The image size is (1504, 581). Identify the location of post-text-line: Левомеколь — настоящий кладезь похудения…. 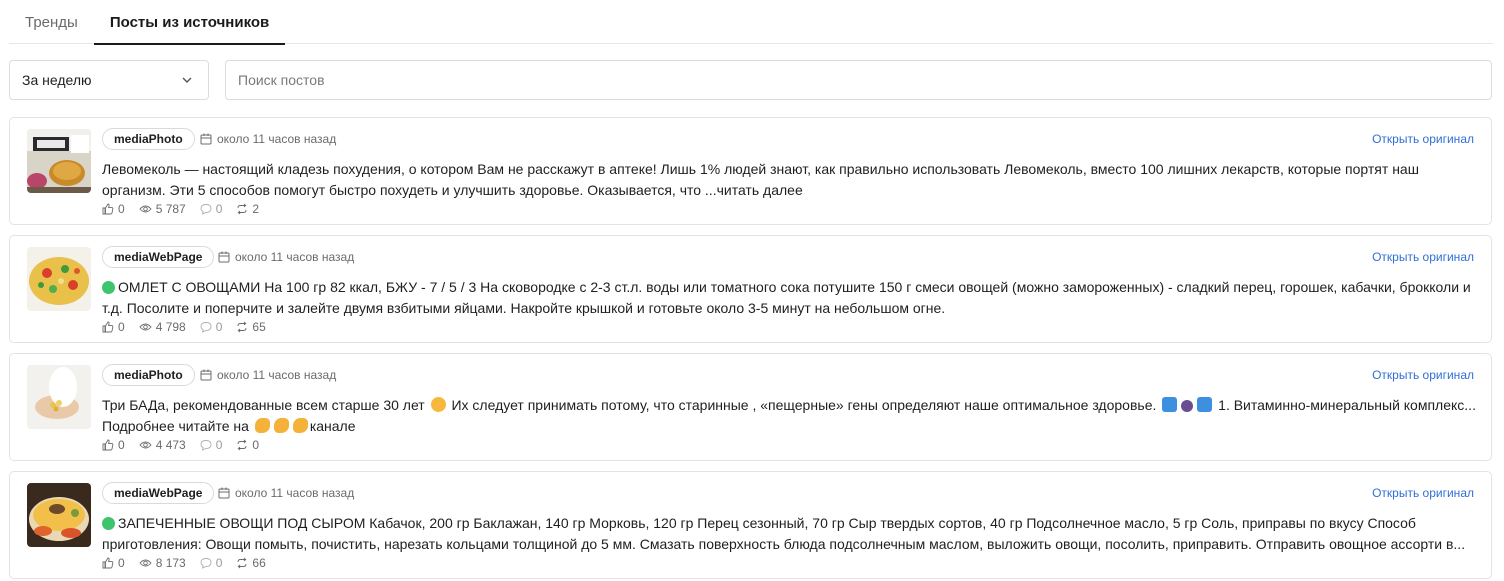
(760, 169).